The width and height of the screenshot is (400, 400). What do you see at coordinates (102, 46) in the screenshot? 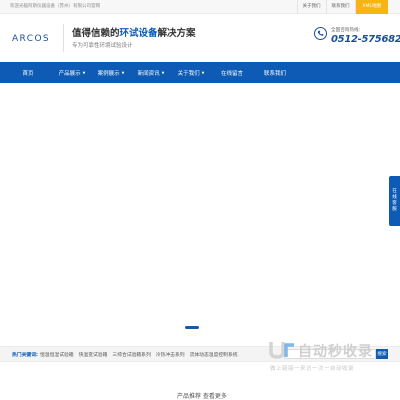
I see `sub-slogan: 专为可靠性环境试验设计` at bounding box center [102, 46].